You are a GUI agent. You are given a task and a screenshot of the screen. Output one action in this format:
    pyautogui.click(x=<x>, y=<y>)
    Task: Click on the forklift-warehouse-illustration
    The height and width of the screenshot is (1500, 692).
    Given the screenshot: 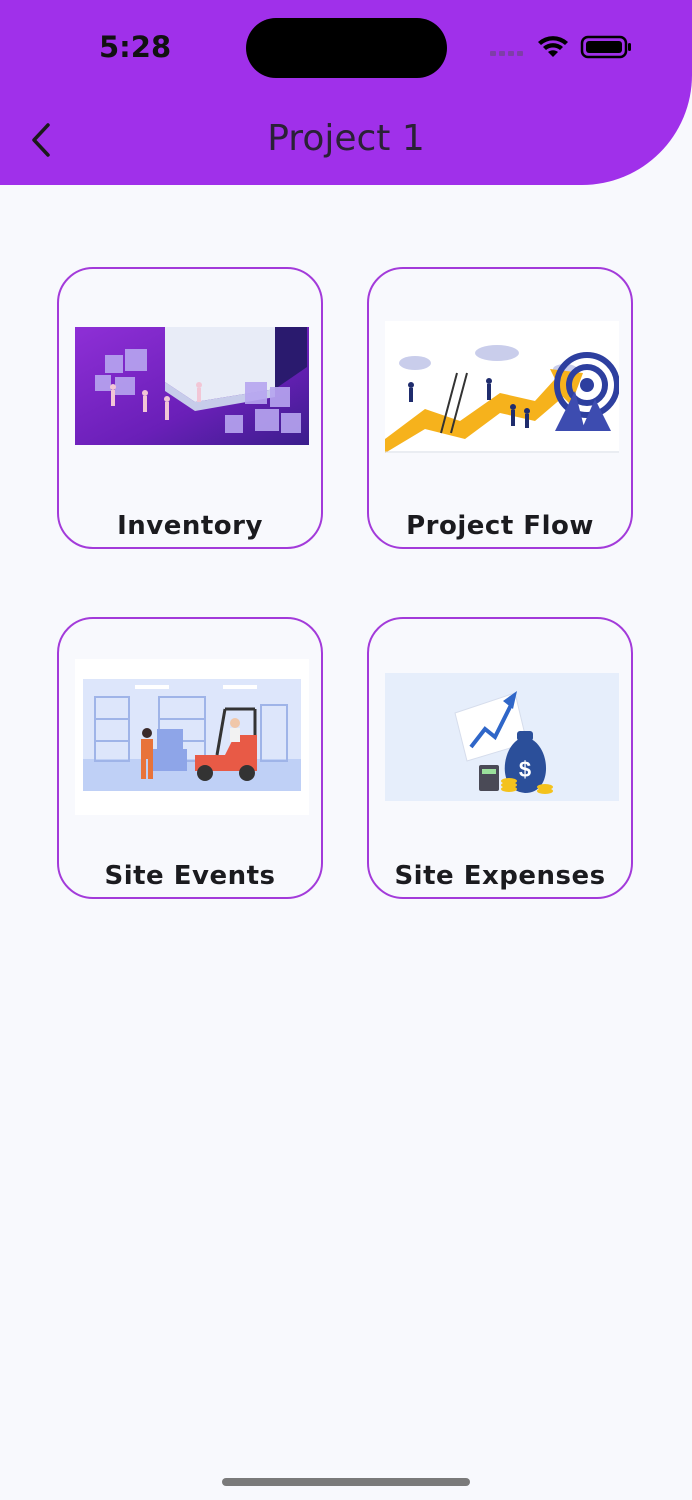 What is the action you would take?
    pyautogui.click(x=192, y=737)
    